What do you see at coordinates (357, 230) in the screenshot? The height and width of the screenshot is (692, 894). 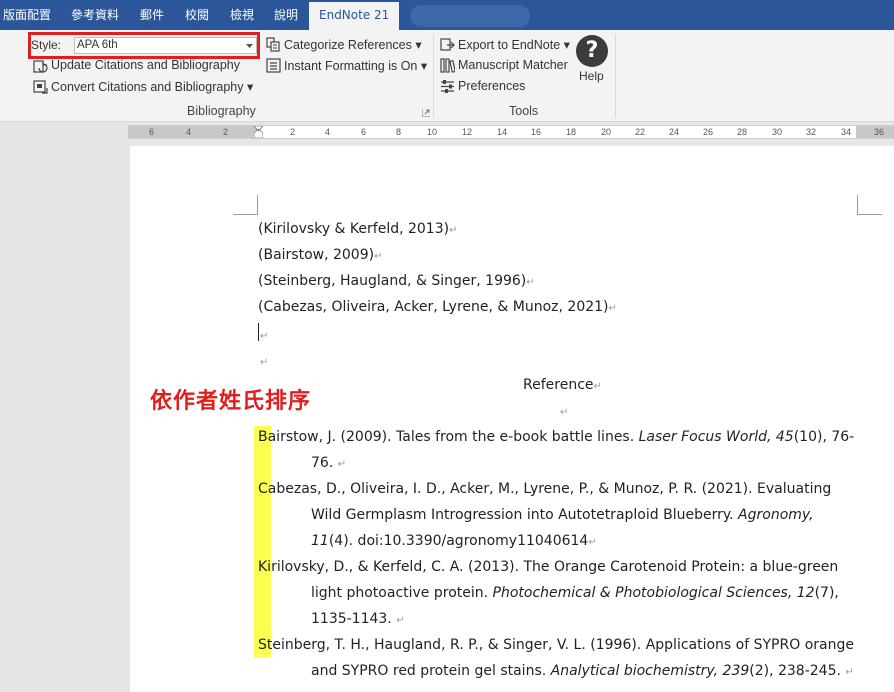 I see `citation-line: (Kirilovsky & Kerfeld, 2013)↵` at bounding box center [357, 230].